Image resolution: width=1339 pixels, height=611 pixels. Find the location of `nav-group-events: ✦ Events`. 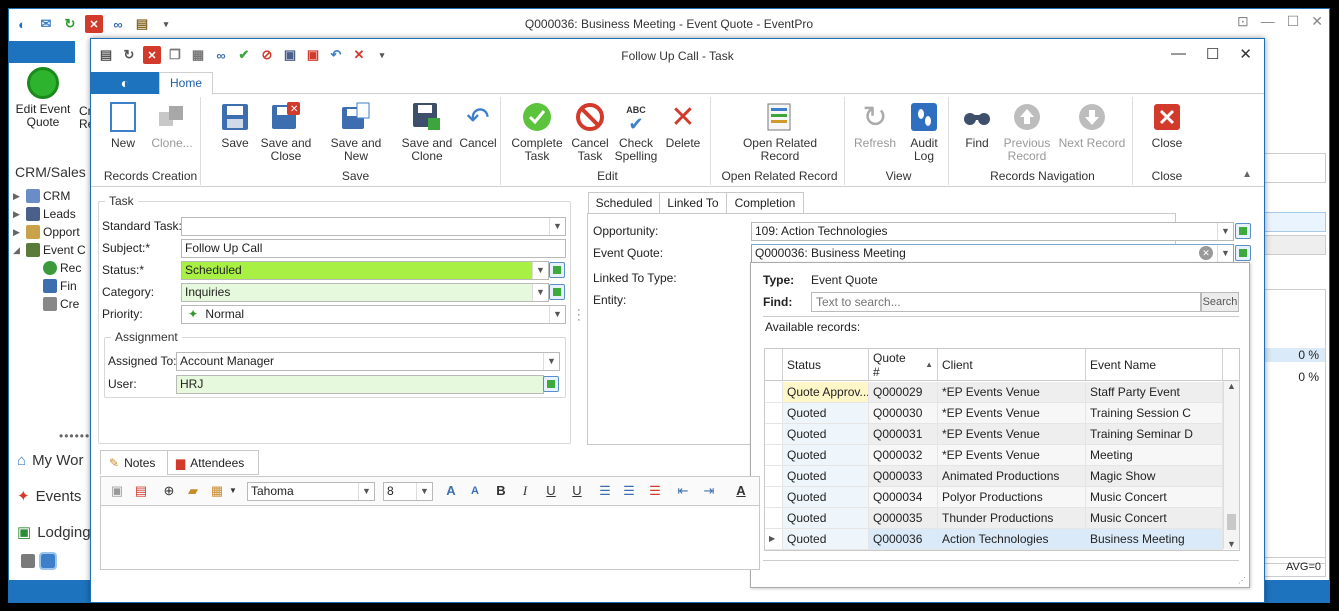

nav-group-events: ✦ Events is located at coordinates (51, 496).